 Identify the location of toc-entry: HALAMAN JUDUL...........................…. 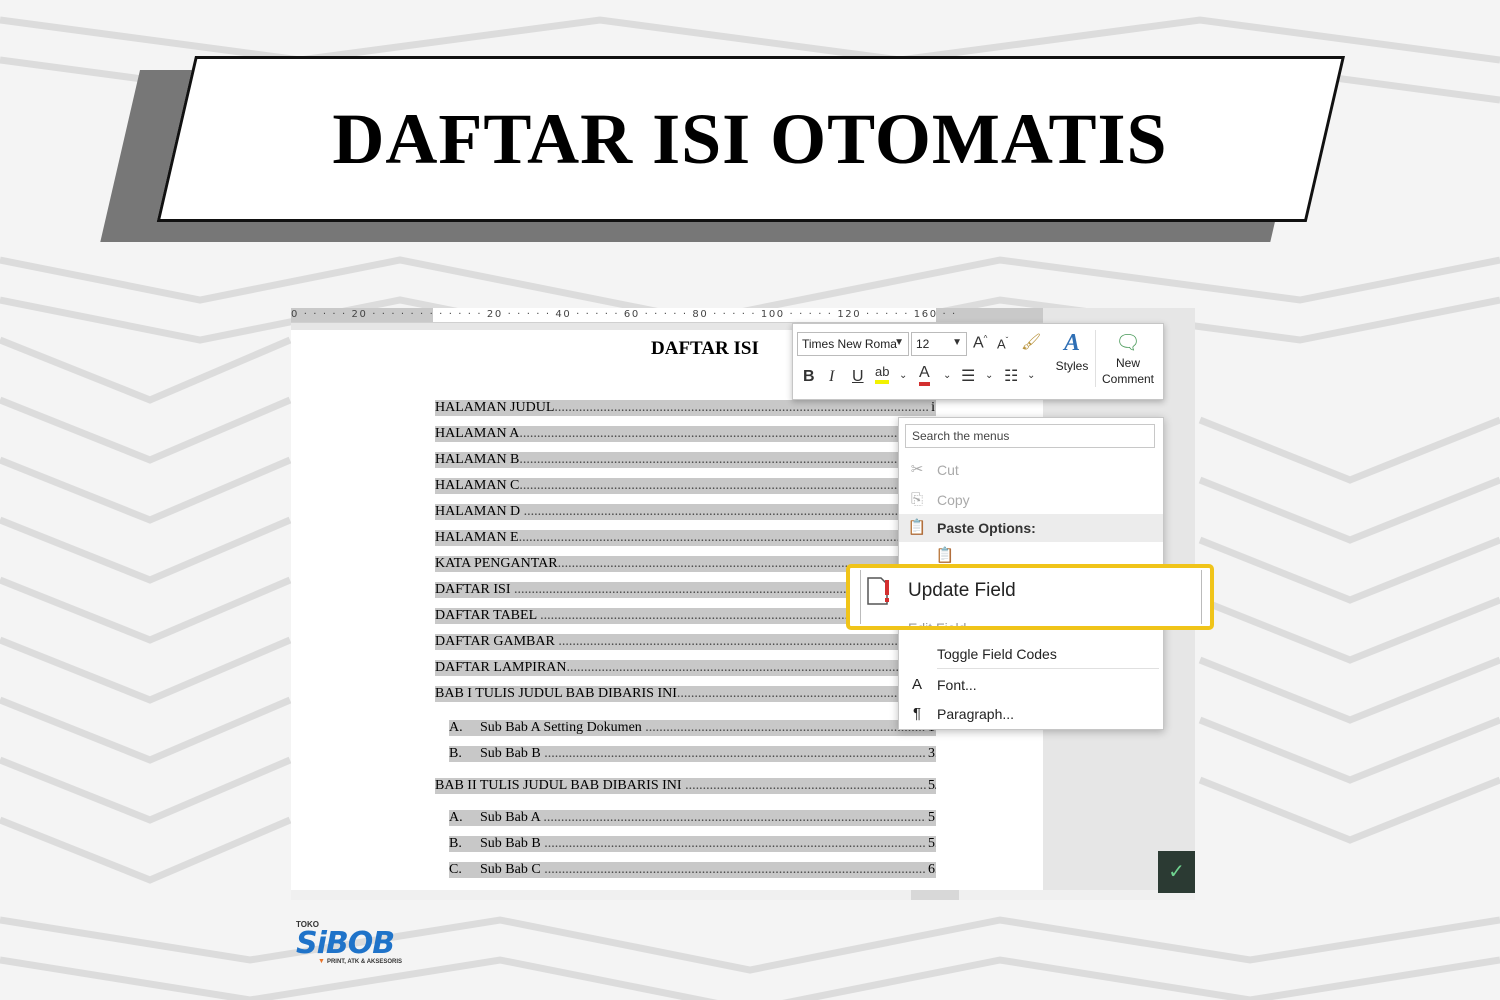
(685, 408).